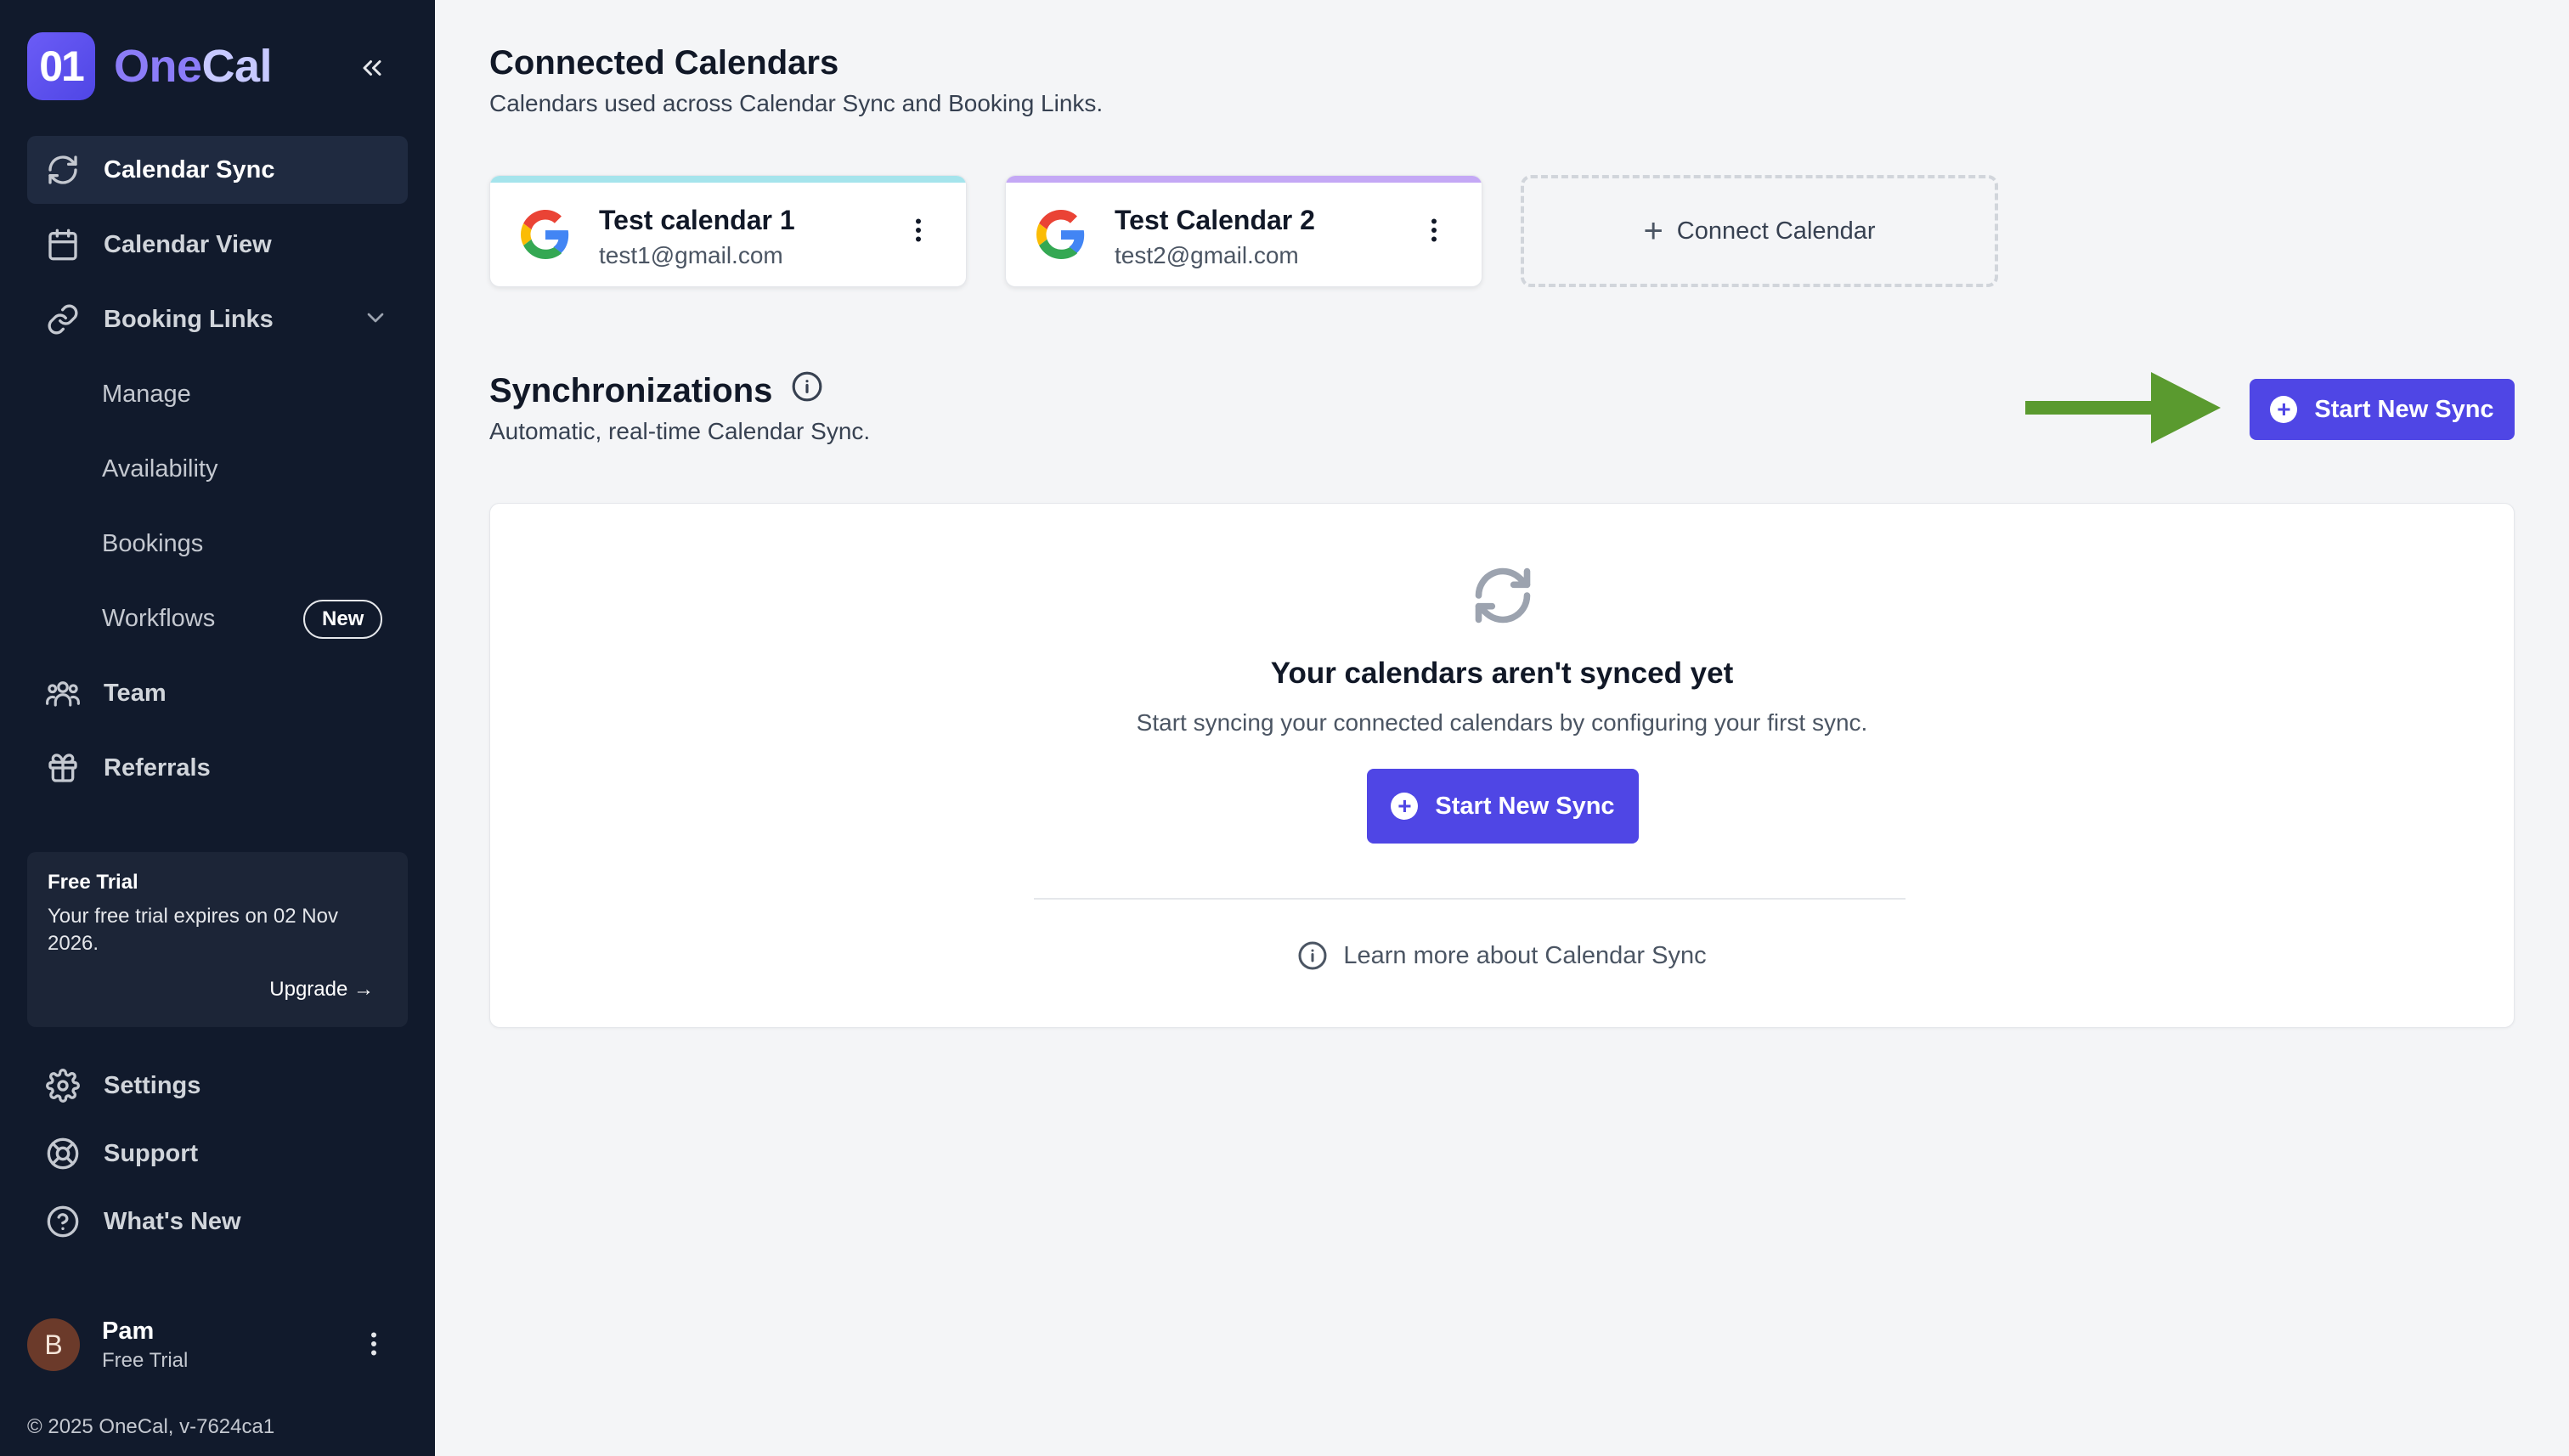  What do you see at coordinates (1470, 899) in the screenshot?
I see `divider` at bounding box center [1470, 899].